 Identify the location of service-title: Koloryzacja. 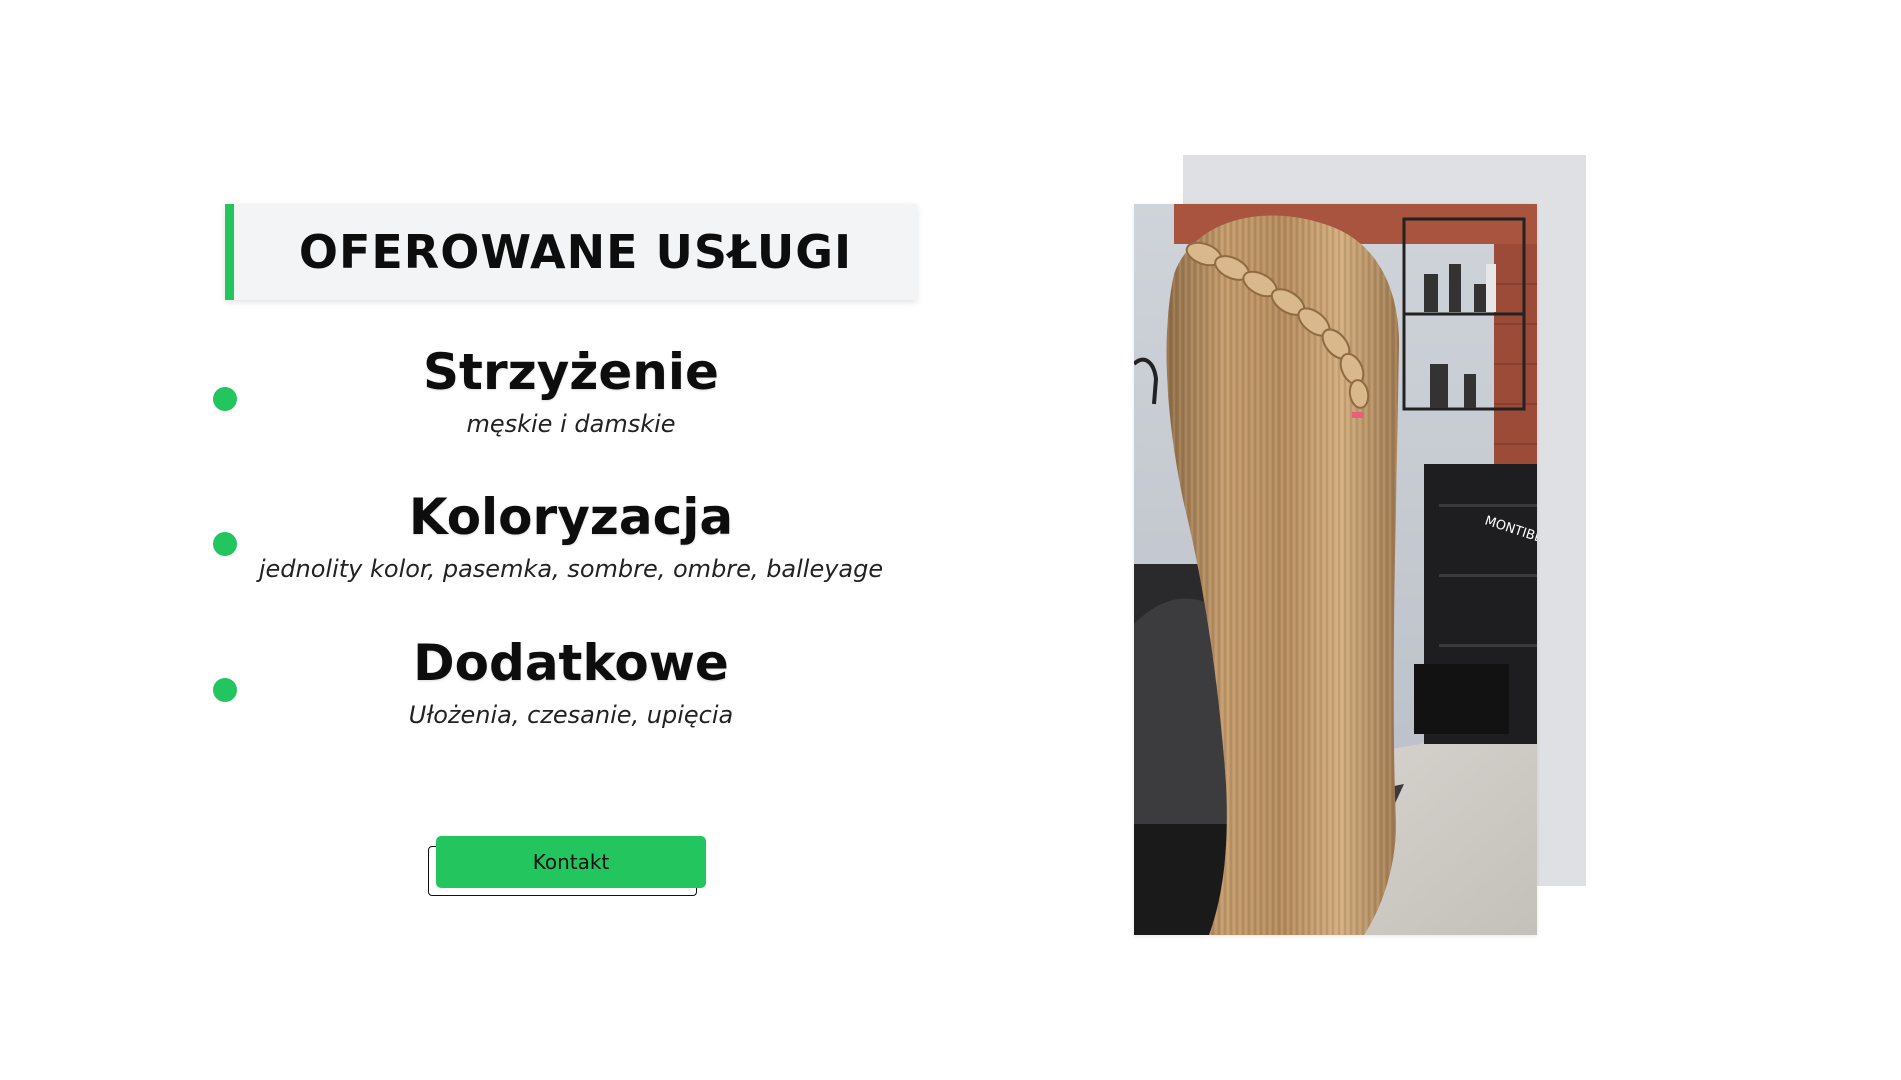
(571, 517).